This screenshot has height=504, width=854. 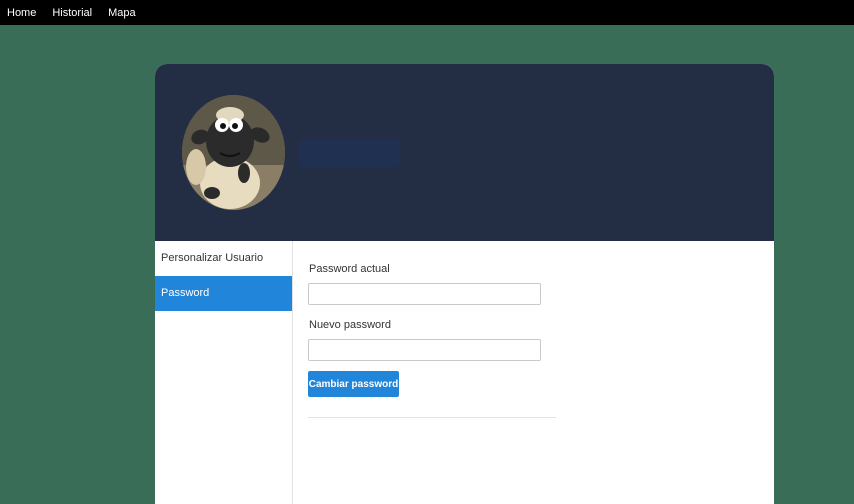 What do you see at coordinates (223, 293) in the screenshot?
I see `sidebar-item-password: Password` at bounding box center [223, 293].